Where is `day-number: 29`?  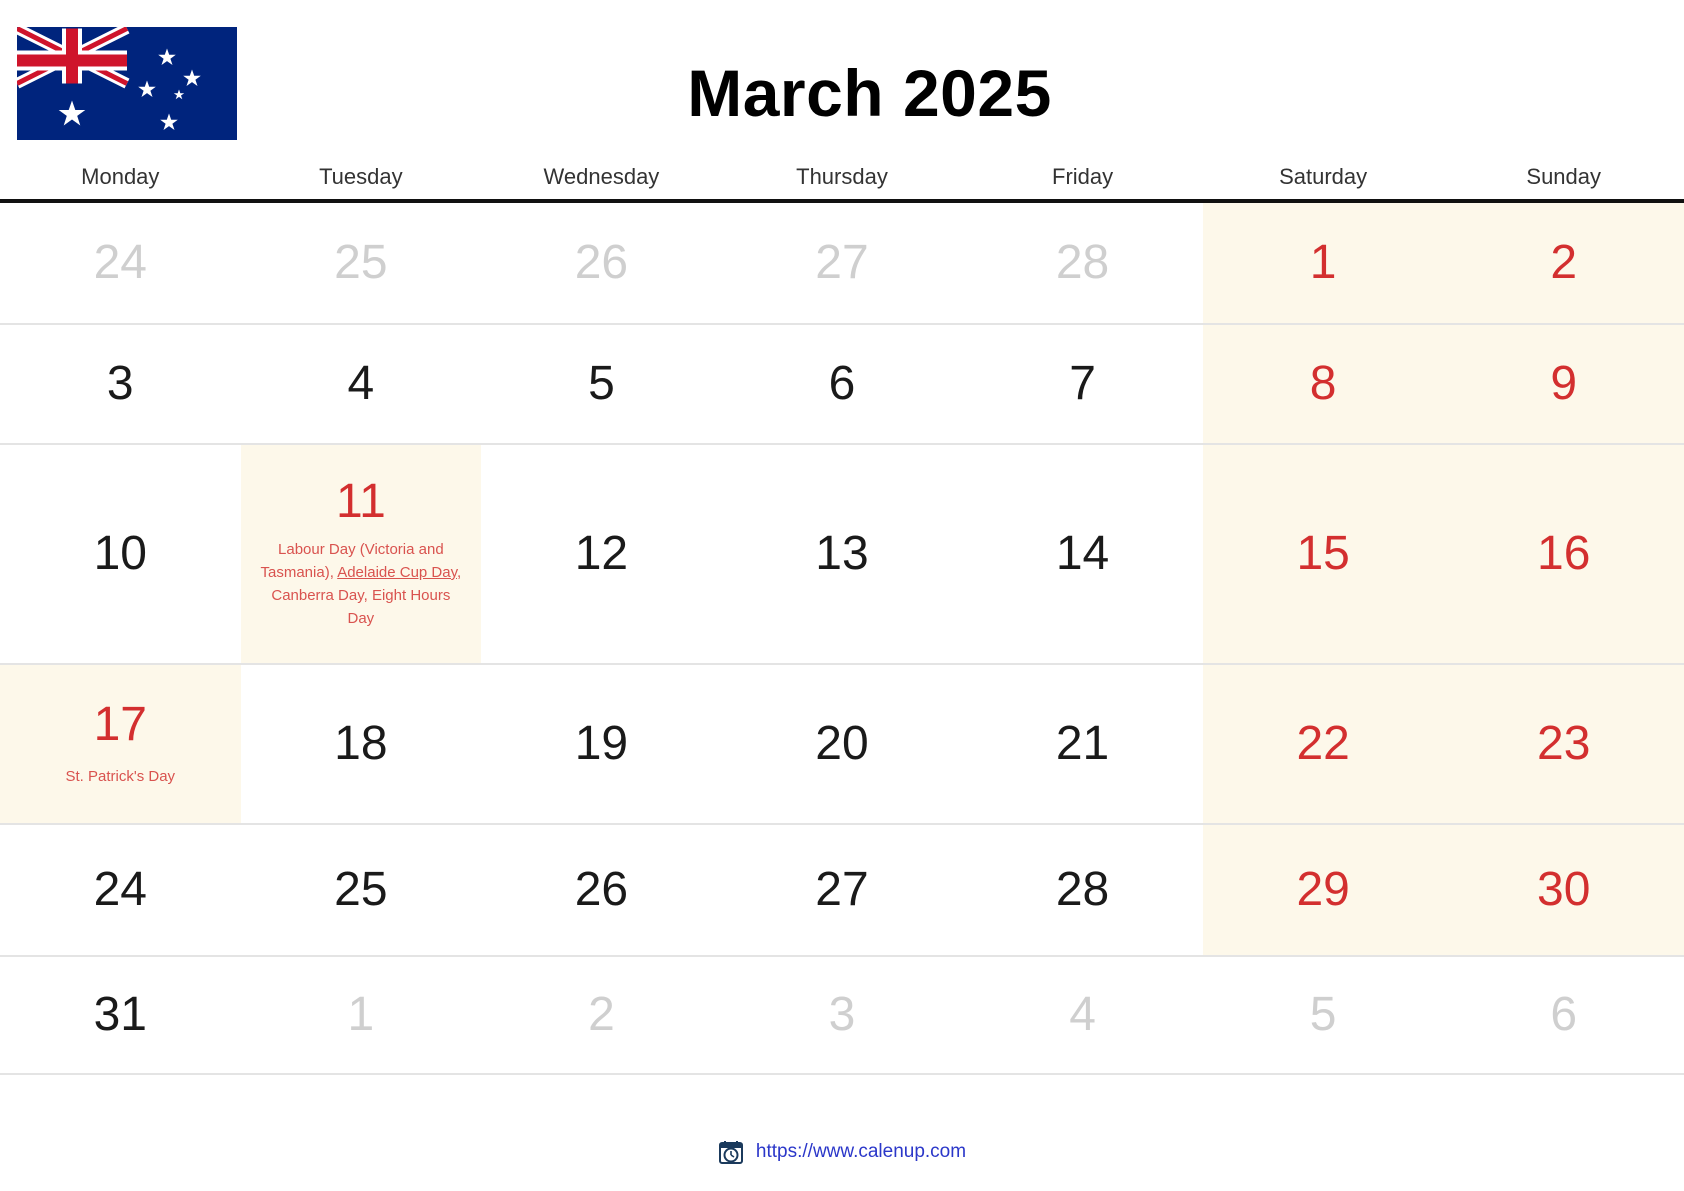
day-number: 29 is located at coordinates (1323, 889).